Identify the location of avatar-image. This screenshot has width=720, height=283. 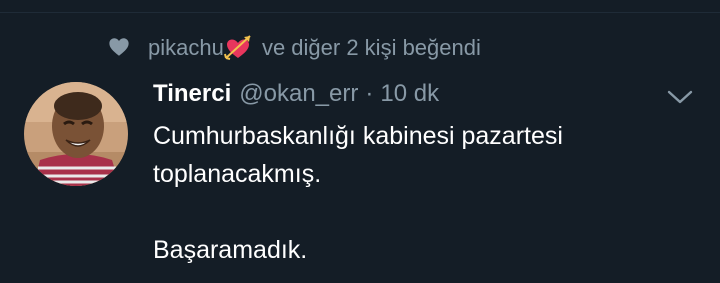
(76, 134).